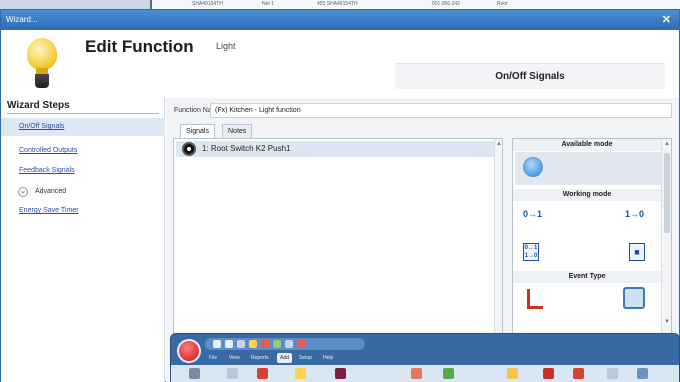  I want to click on bg-cell: Net 1, so click(268, 4).